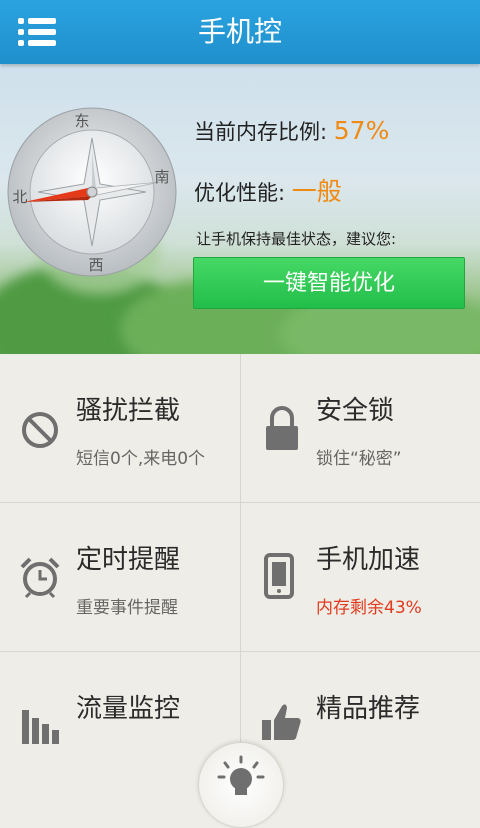  What do you see at coordinates (286, 576) in the screenshot?
I see `phone-icon` at bounding box center [286, 576].